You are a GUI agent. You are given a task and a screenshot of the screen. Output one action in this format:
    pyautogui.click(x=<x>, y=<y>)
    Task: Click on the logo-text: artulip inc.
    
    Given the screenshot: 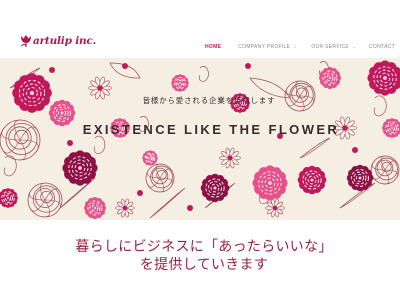 What is the action you would take?
    pyautogui.click(x=65, y=41)
    